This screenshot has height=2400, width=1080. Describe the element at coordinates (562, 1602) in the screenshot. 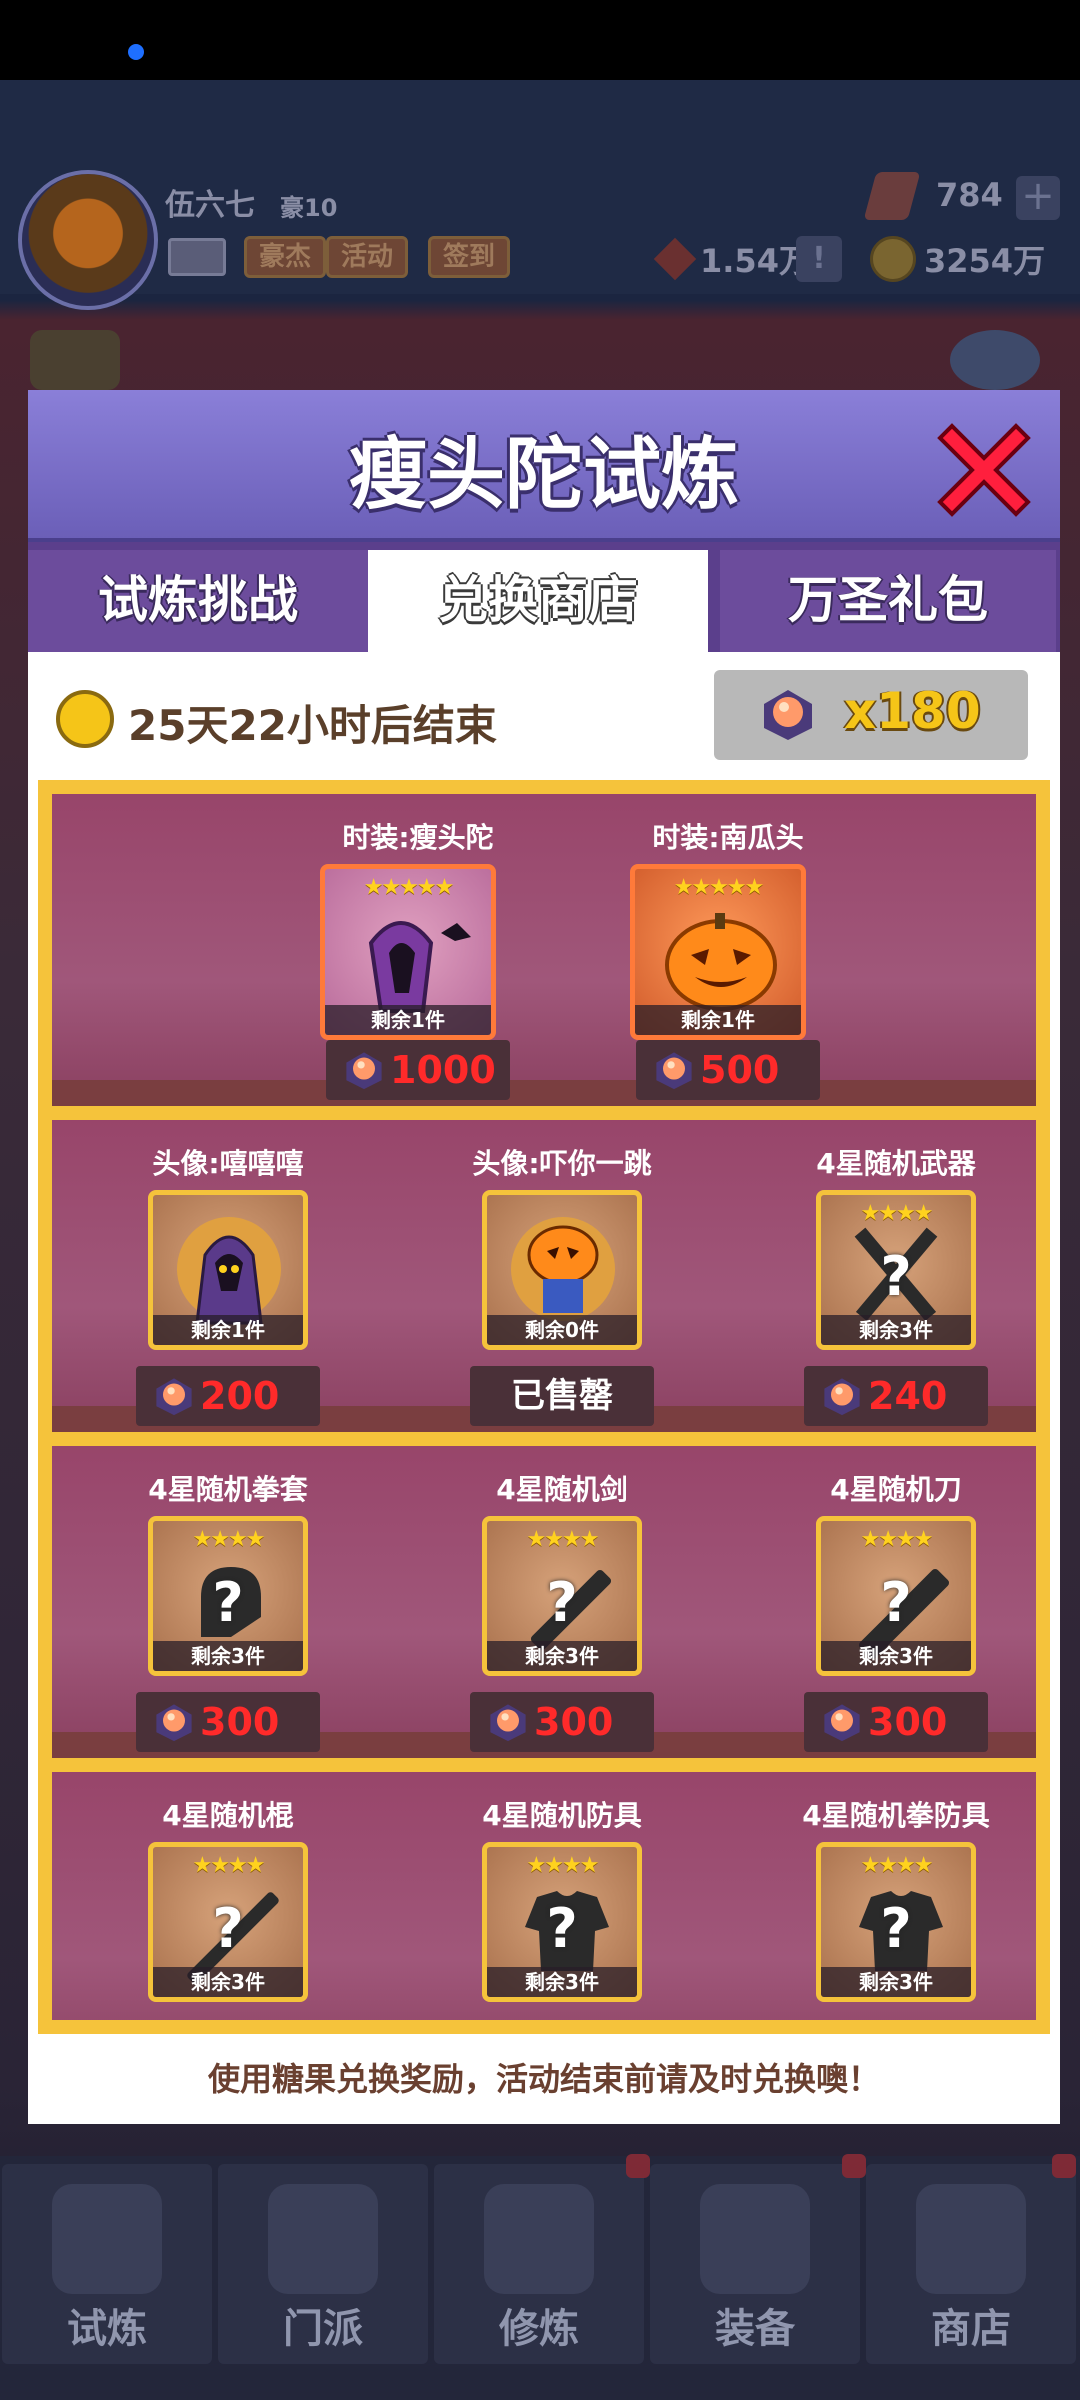

I see `shop-item: 4星随机剑 ★★★★ ? 剩余3件 300` at that location.